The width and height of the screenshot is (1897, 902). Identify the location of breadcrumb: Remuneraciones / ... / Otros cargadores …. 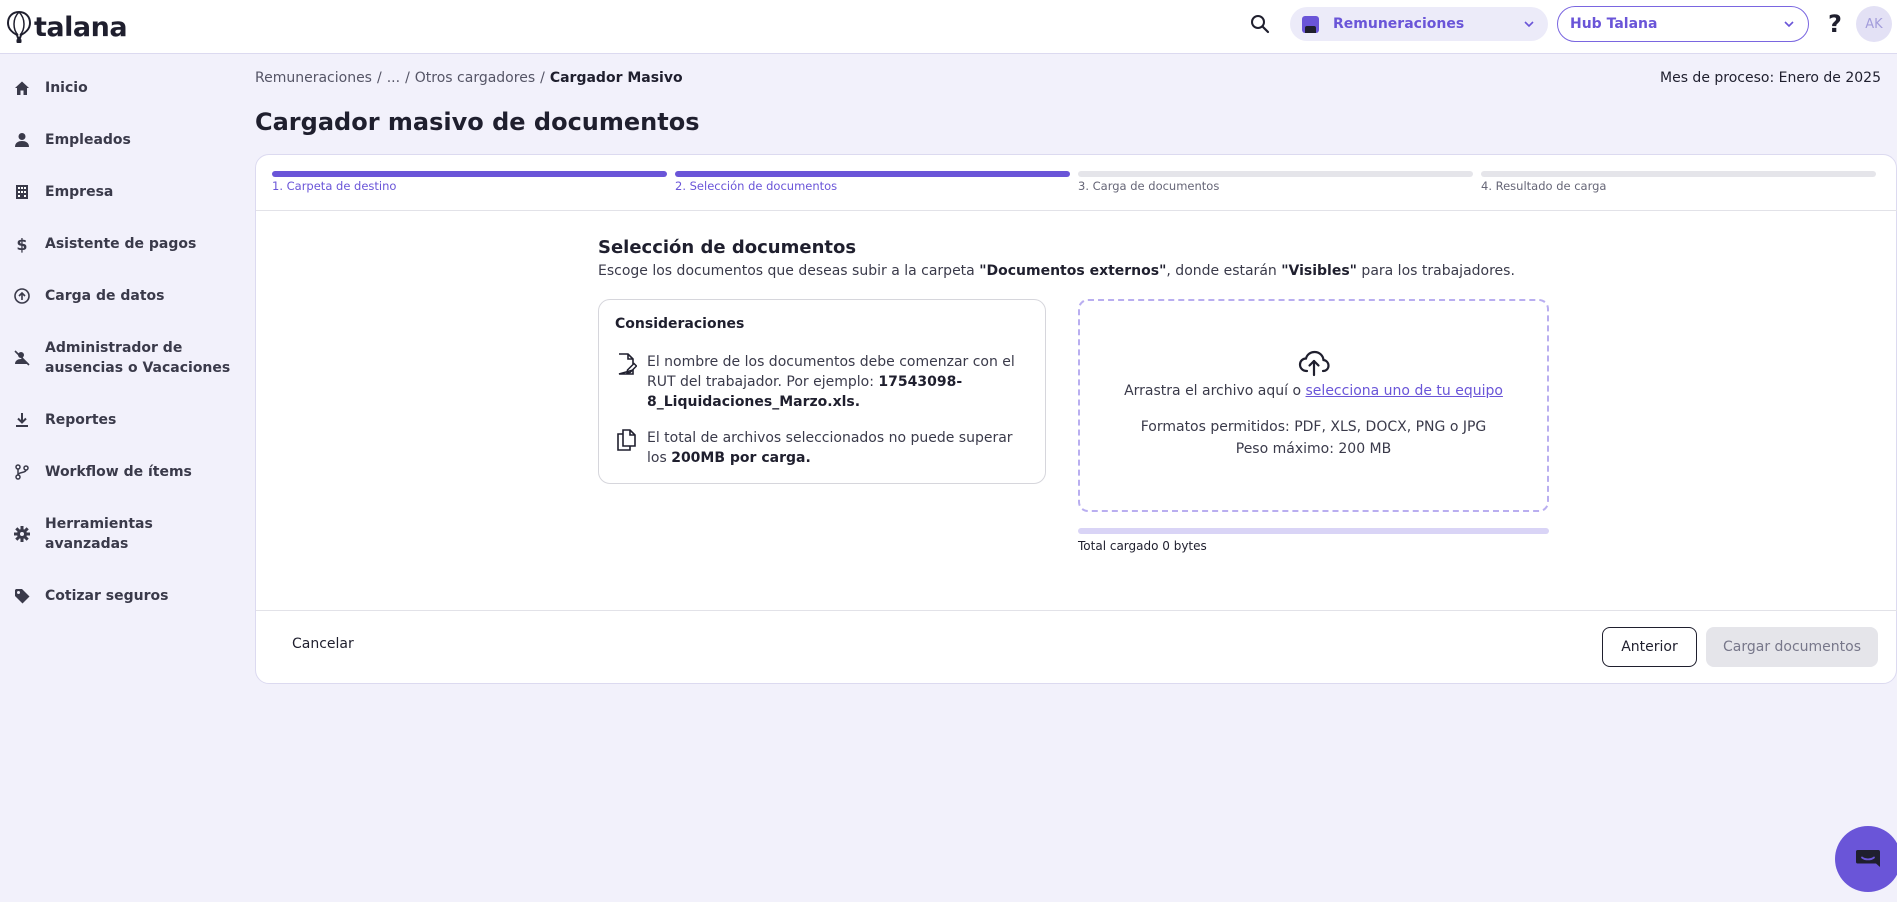
(469, 78).